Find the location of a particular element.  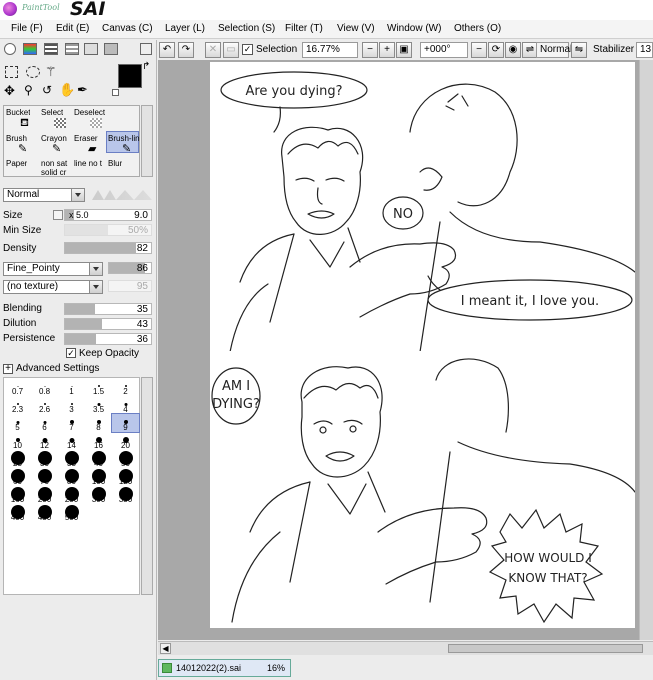

tool-deselect: Deselect is located at coordinates (89, 112).